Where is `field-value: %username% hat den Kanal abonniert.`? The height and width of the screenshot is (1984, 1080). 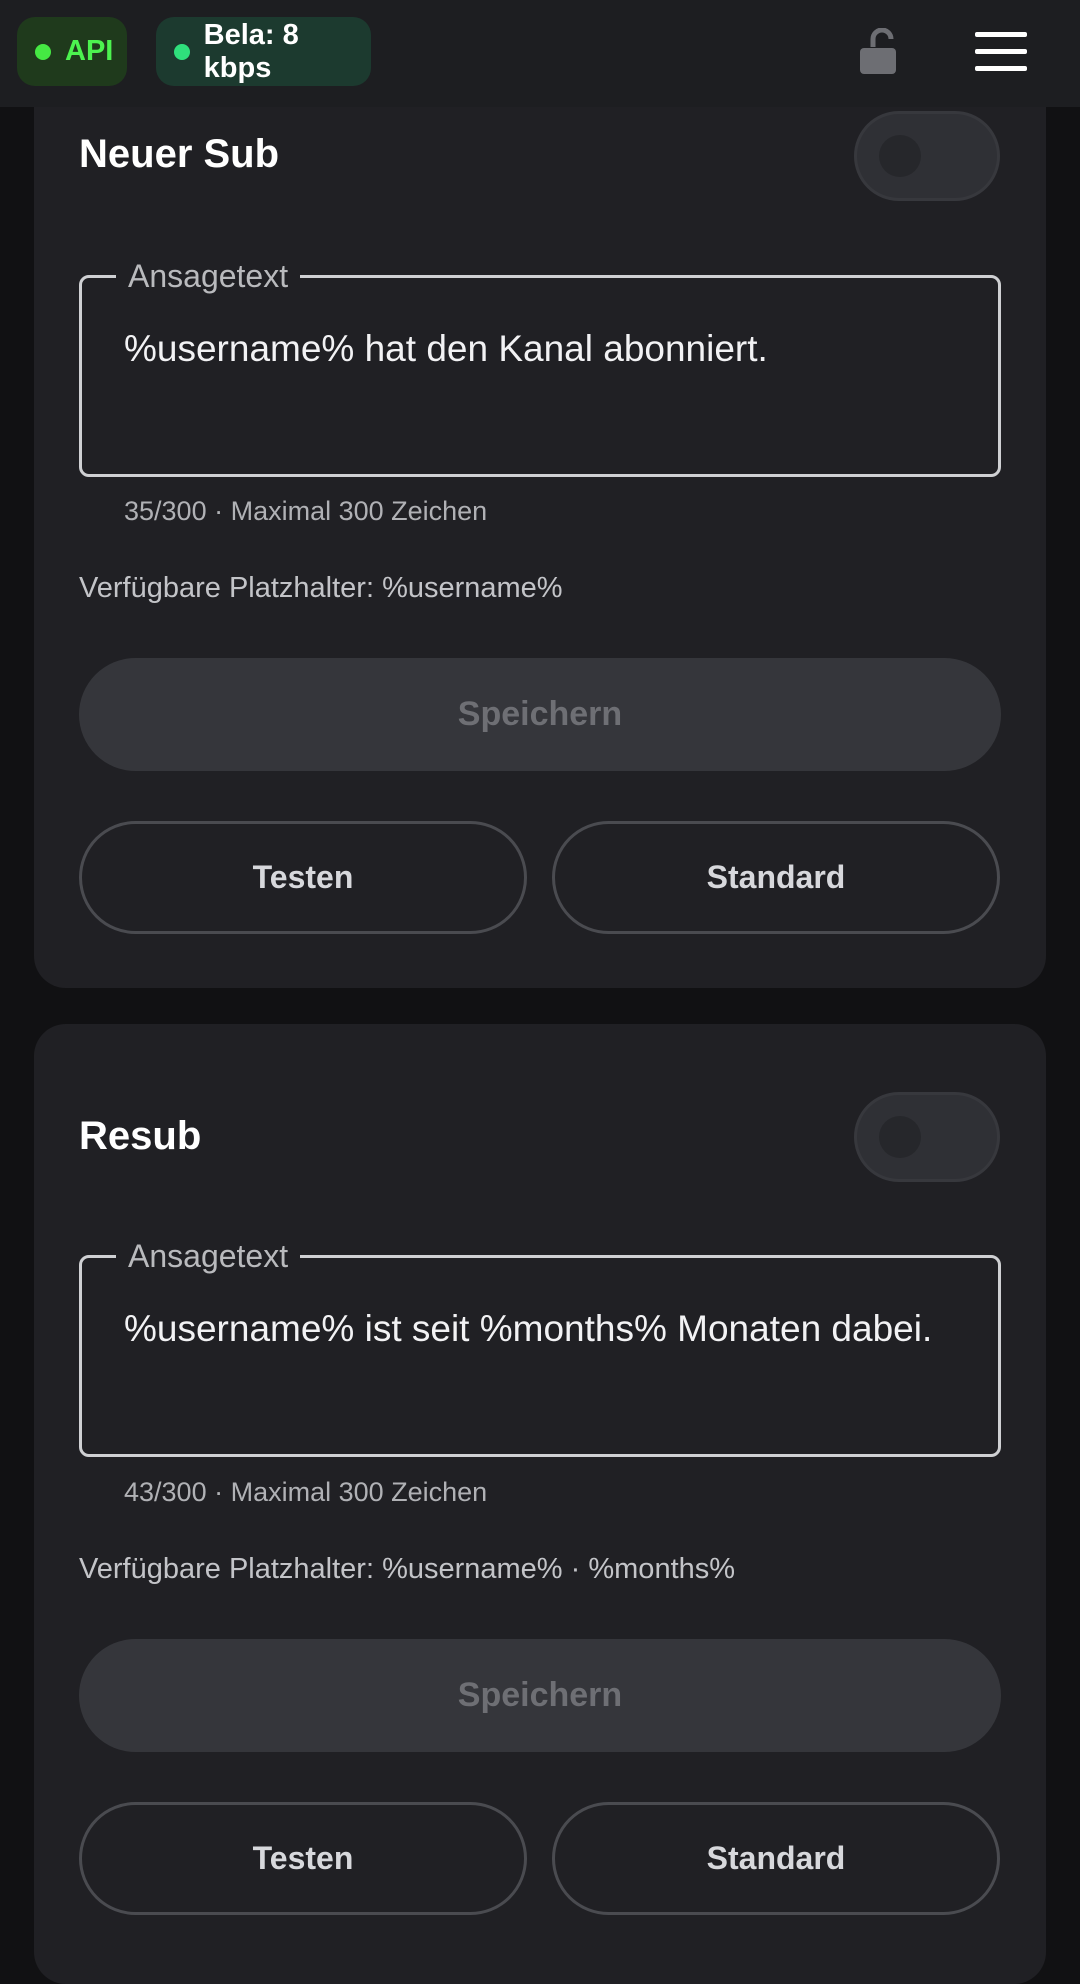 field-value: %username% hat den Kanal abonniert. is located at coordinates (541, 349).